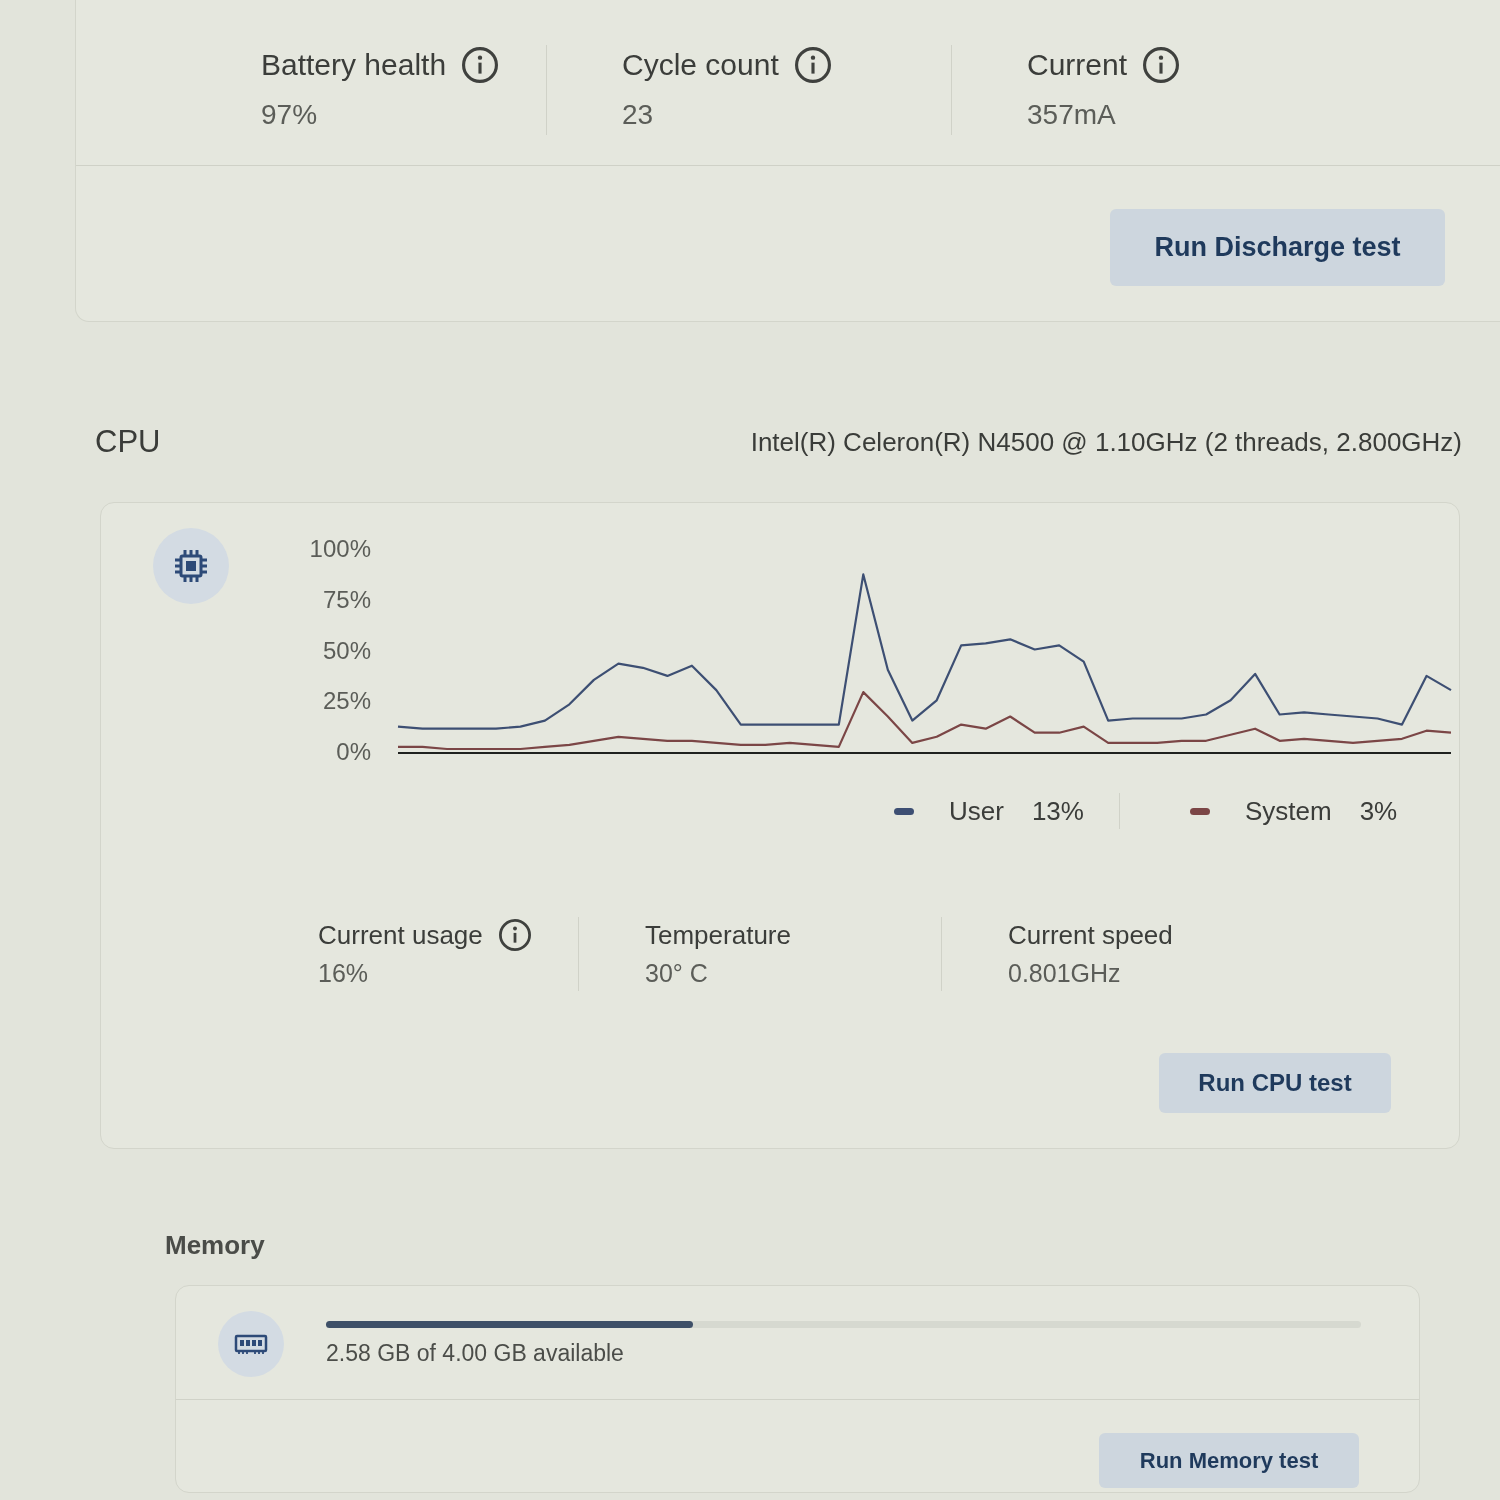  Describe the element at coordinates (400, 935) in the screenshot. I see `stat-label: Current usage` at that location.